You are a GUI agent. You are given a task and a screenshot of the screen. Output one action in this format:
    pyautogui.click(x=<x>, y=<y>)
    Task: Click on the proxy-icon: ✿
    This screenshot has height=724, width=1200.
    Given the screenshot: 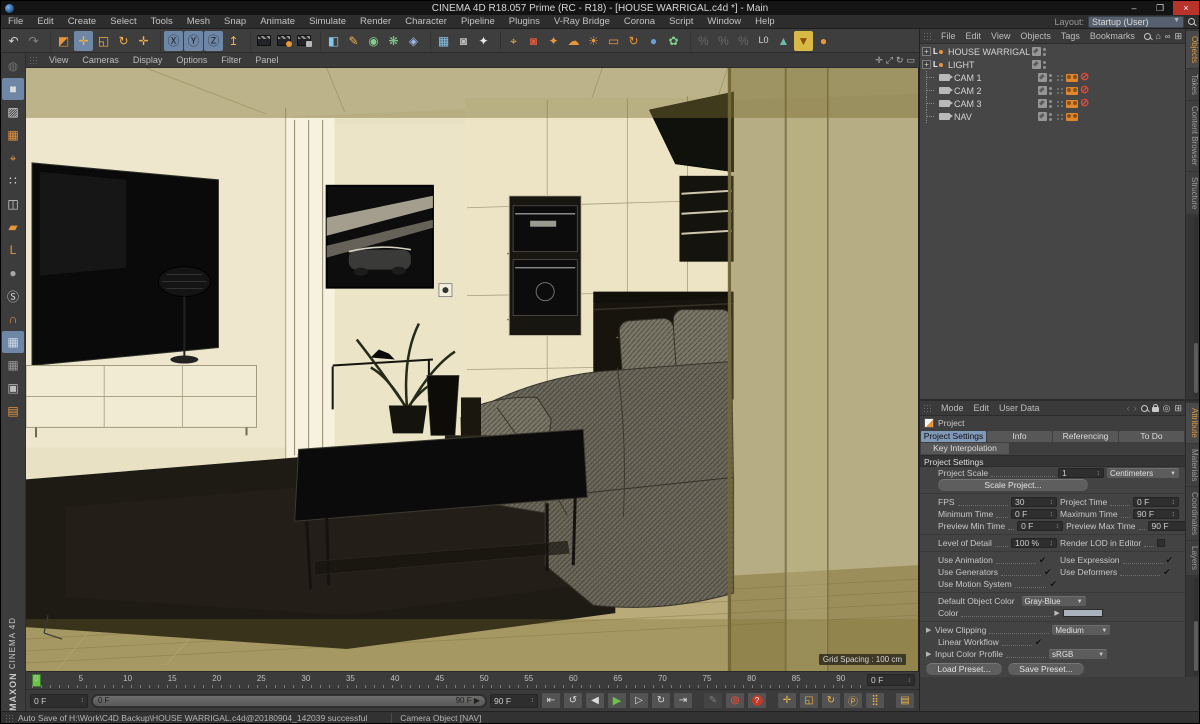 What is the action you would take?
    pyautogui.click(x=673, y=41)
    